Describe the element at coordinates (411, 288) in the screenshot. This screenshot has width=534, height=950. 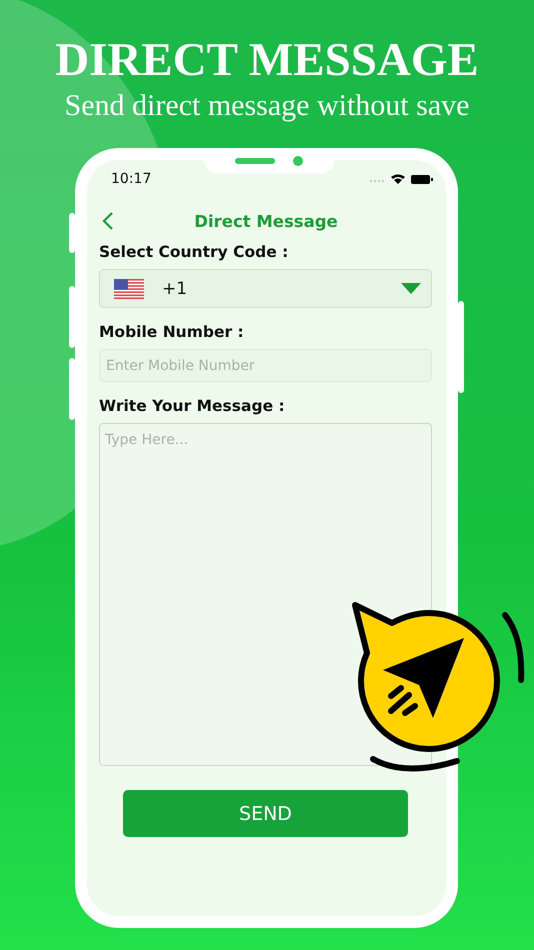
I see `dropdown-arrow-icon` at that location.